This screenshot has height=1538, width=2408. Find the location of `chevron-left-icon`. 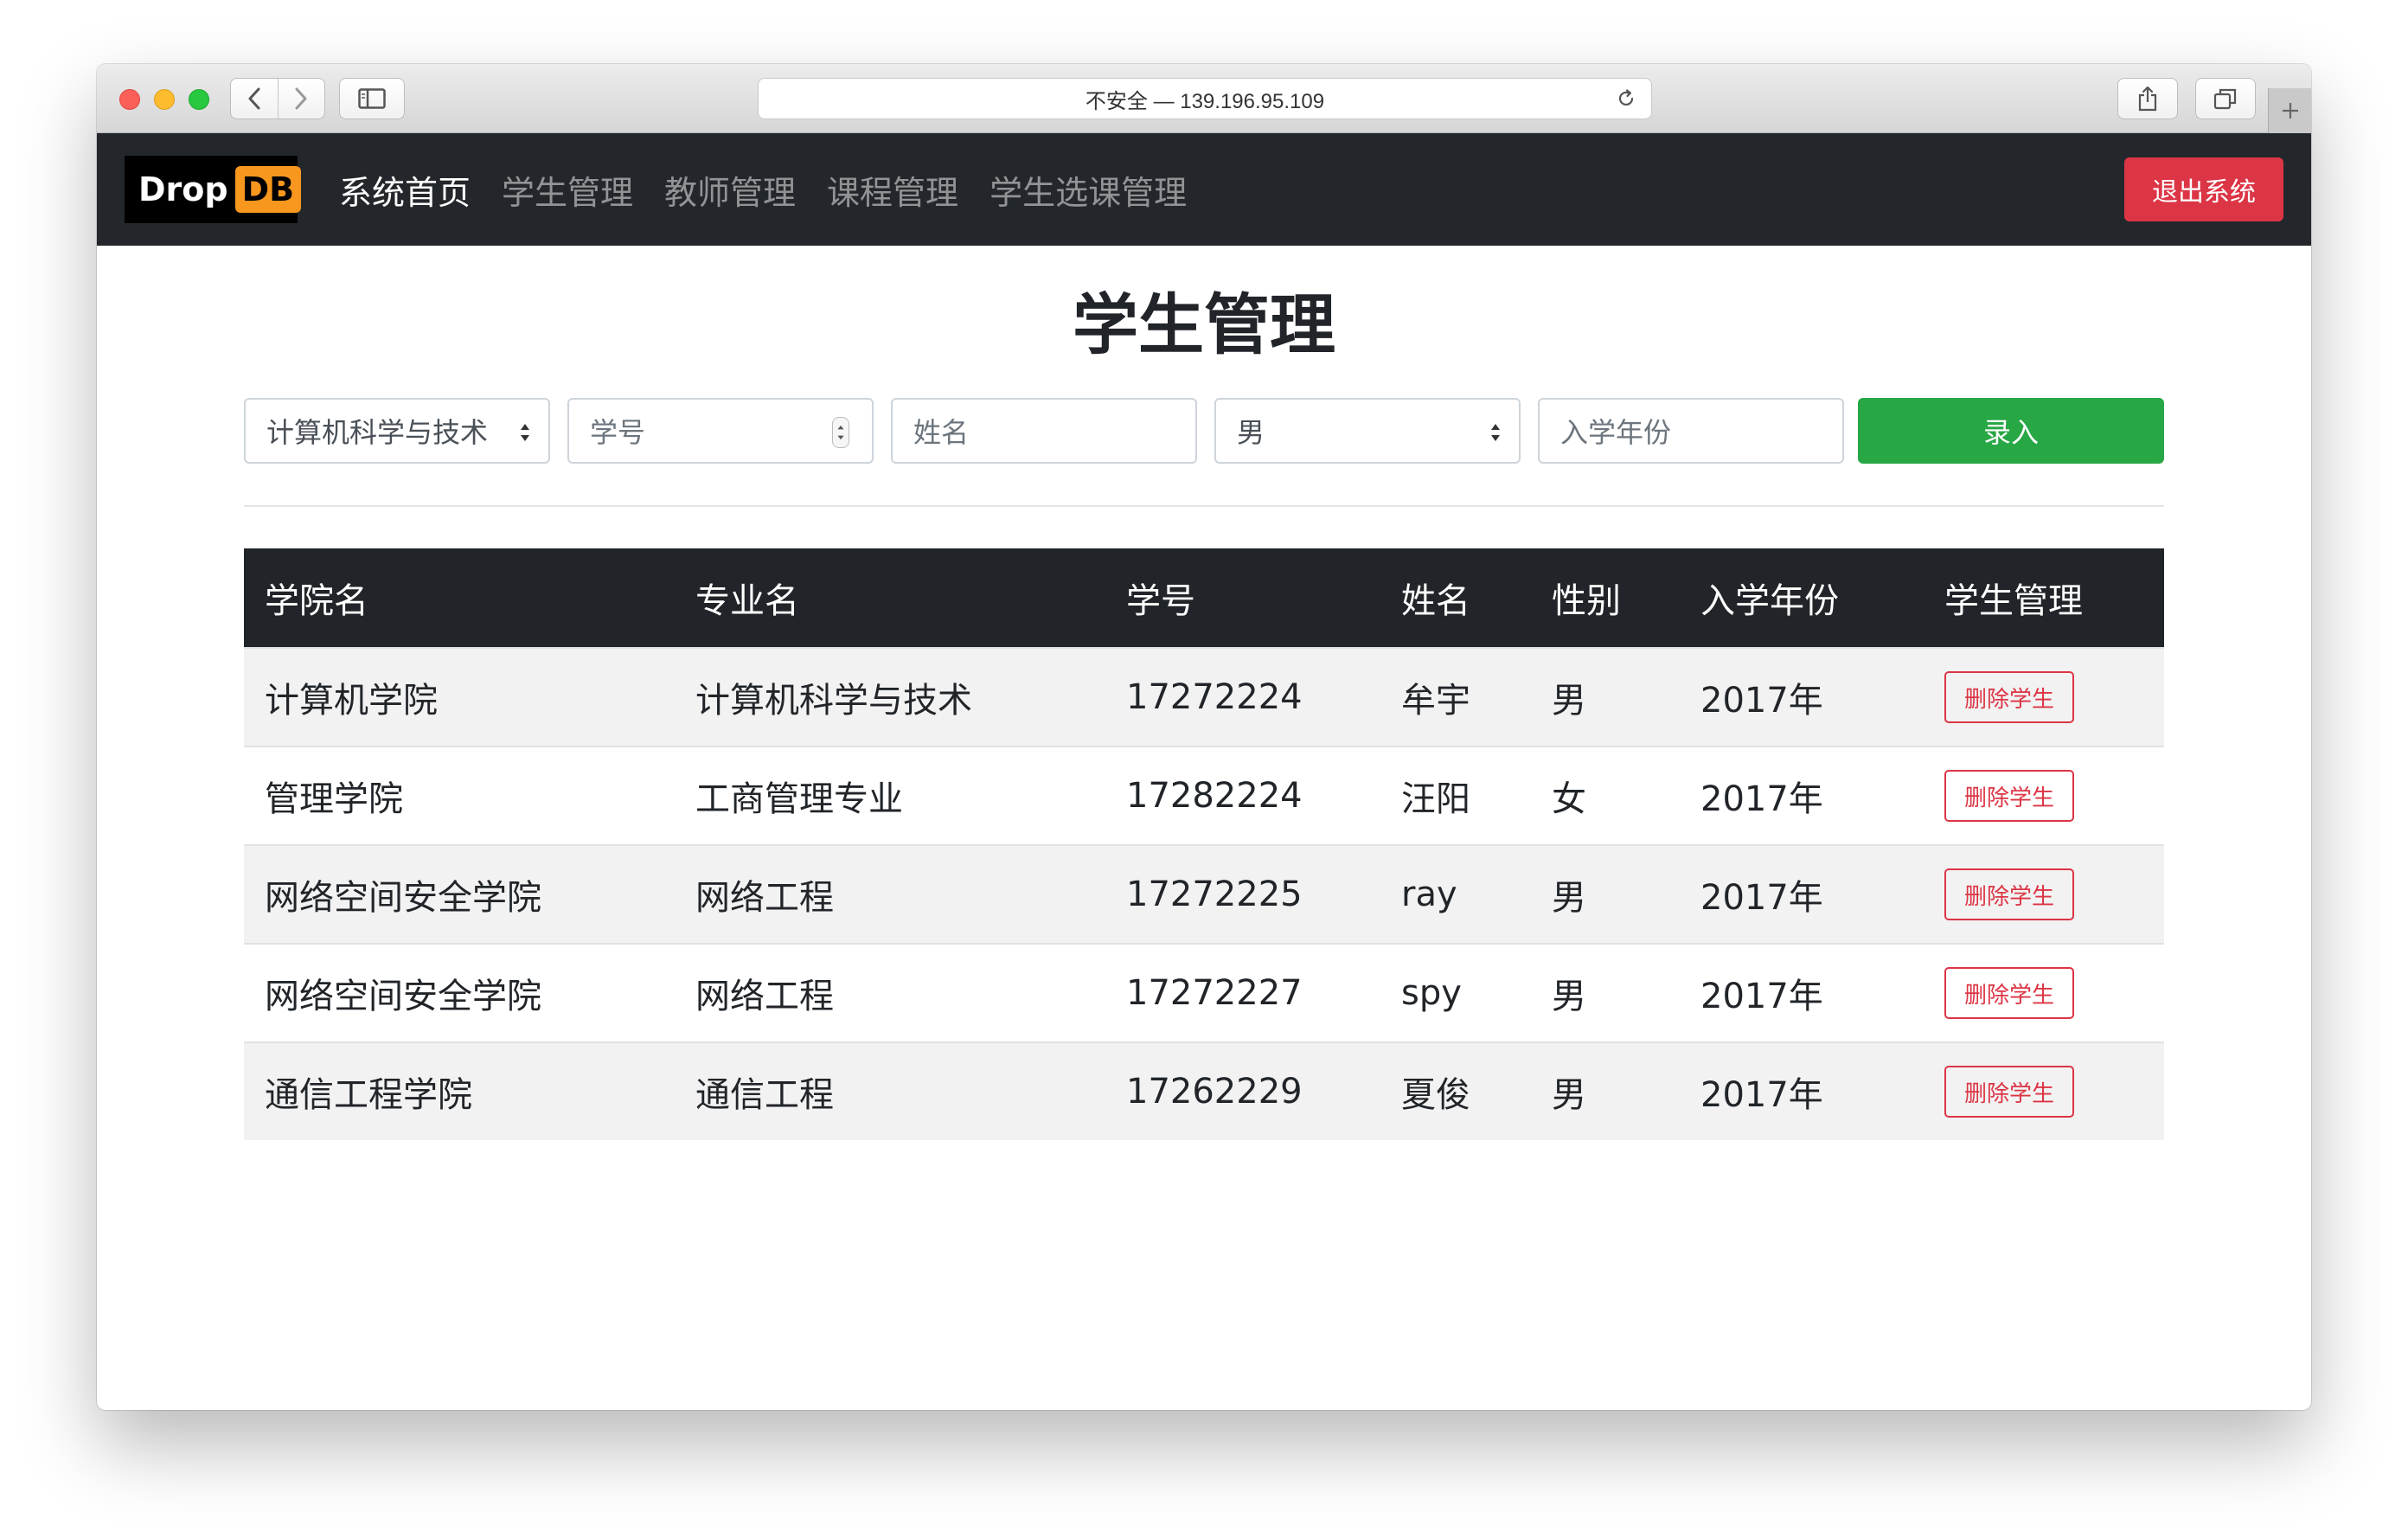

chevron-left-icon is located at coordinates (254, 99).